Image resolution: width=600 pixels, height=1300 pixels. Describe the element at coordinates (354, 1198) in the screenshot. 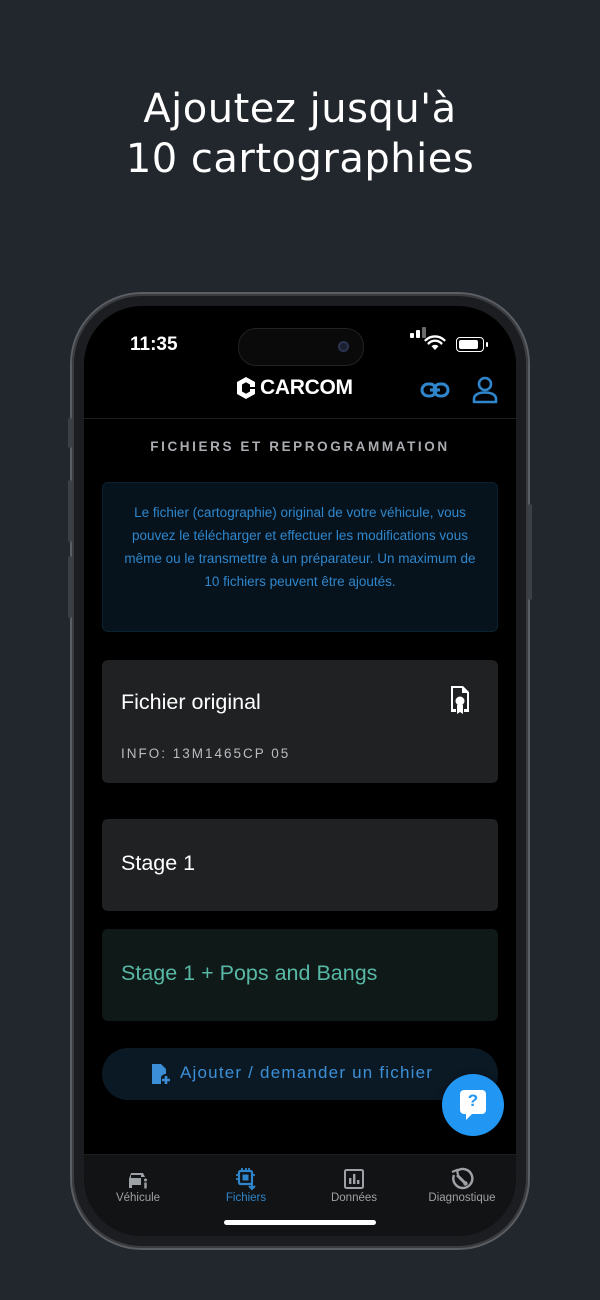

I see `tab-label: Données` at that location.